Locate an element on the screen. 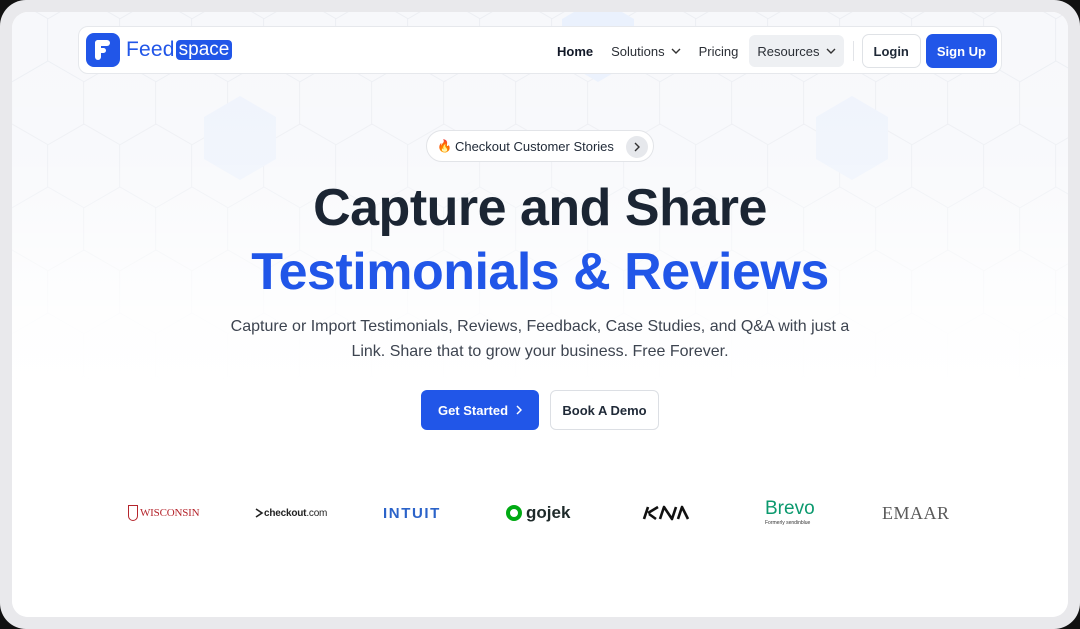 This screenshot has height=629, width=1080. nav-link-solutions: Solutions is located at coordinates (646, 51).